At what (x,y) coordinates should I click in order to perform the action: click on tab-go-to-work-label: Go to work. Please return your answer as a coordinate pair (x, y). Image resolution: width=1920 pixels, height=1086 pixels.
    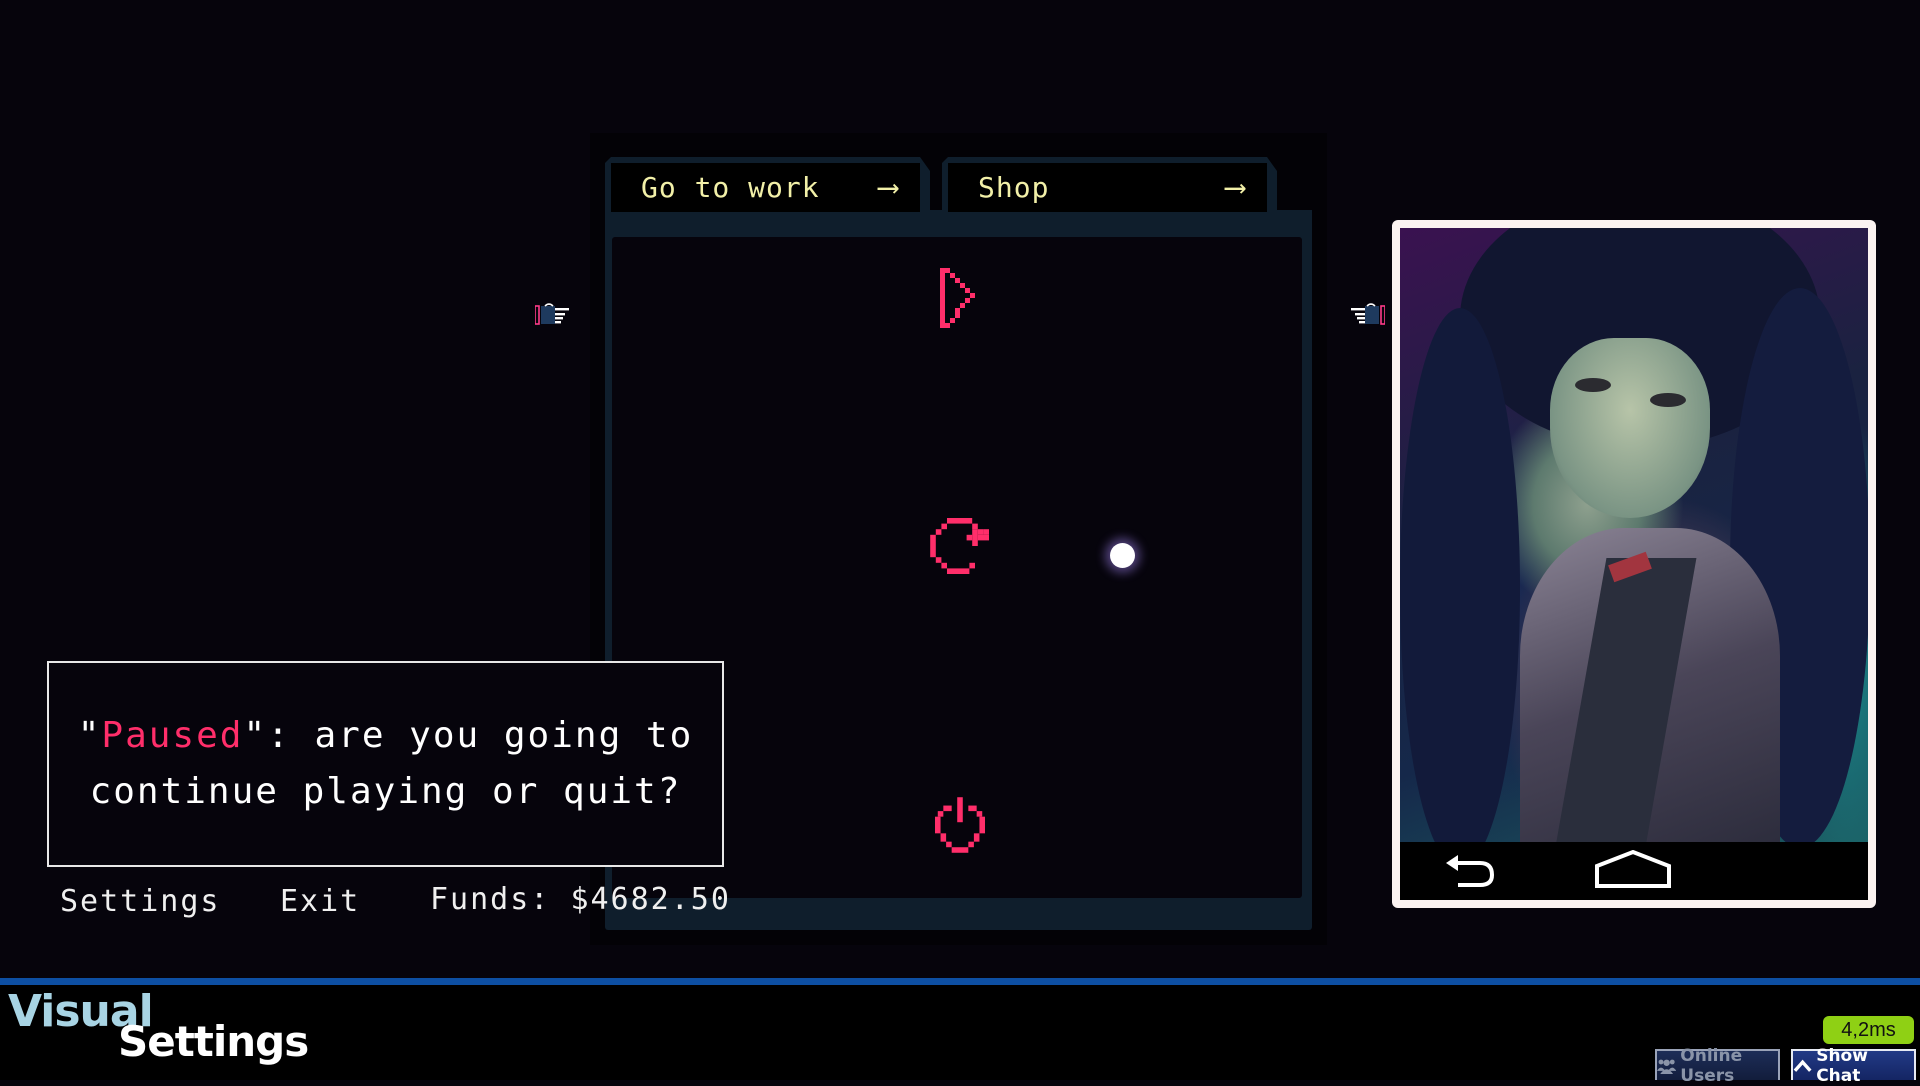
    Looking at the image, I should click on (730, 187).